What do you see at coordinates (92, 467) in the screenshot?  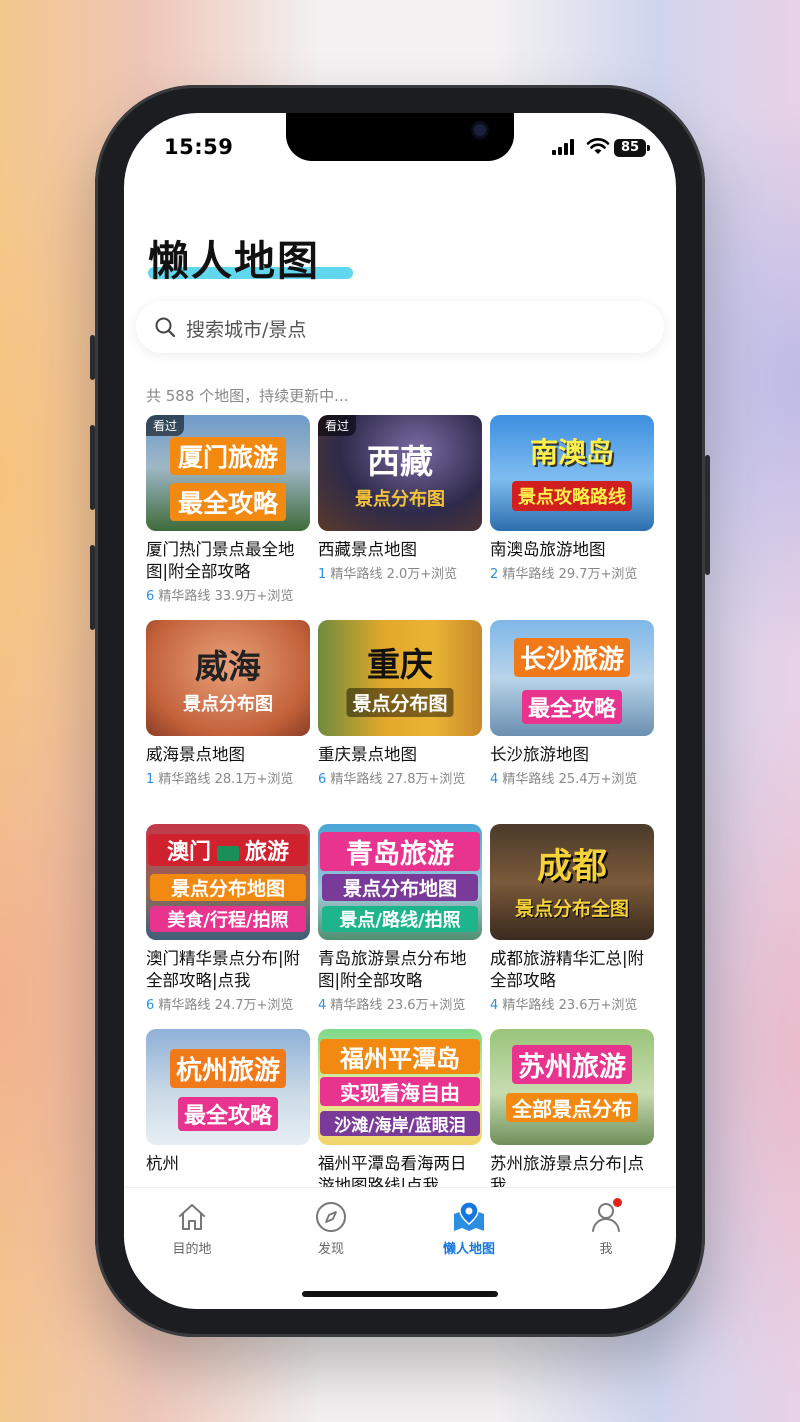 I see `volume-up-button` at bounding box center [92, 467].